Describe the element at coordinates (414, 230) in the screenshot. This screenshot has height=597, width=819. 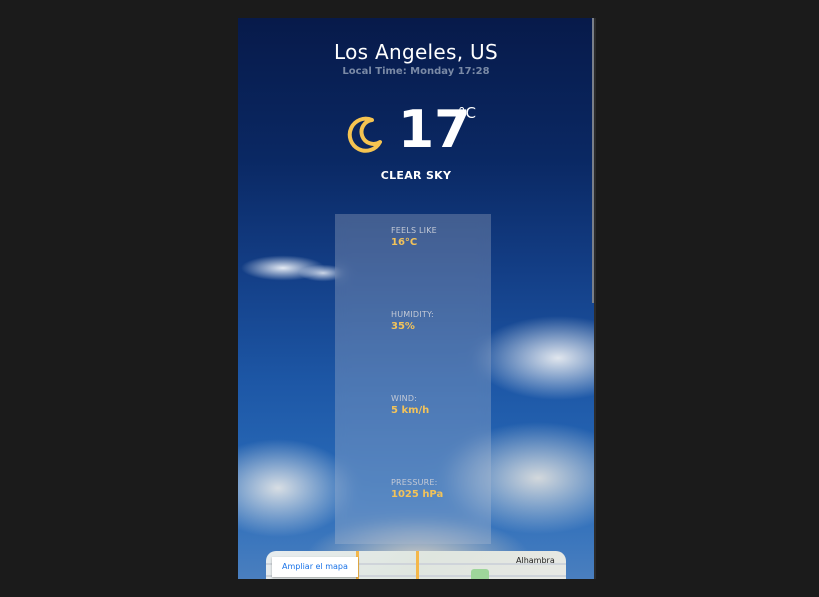
I see `stat-label: FEELS LIKE` at that location.